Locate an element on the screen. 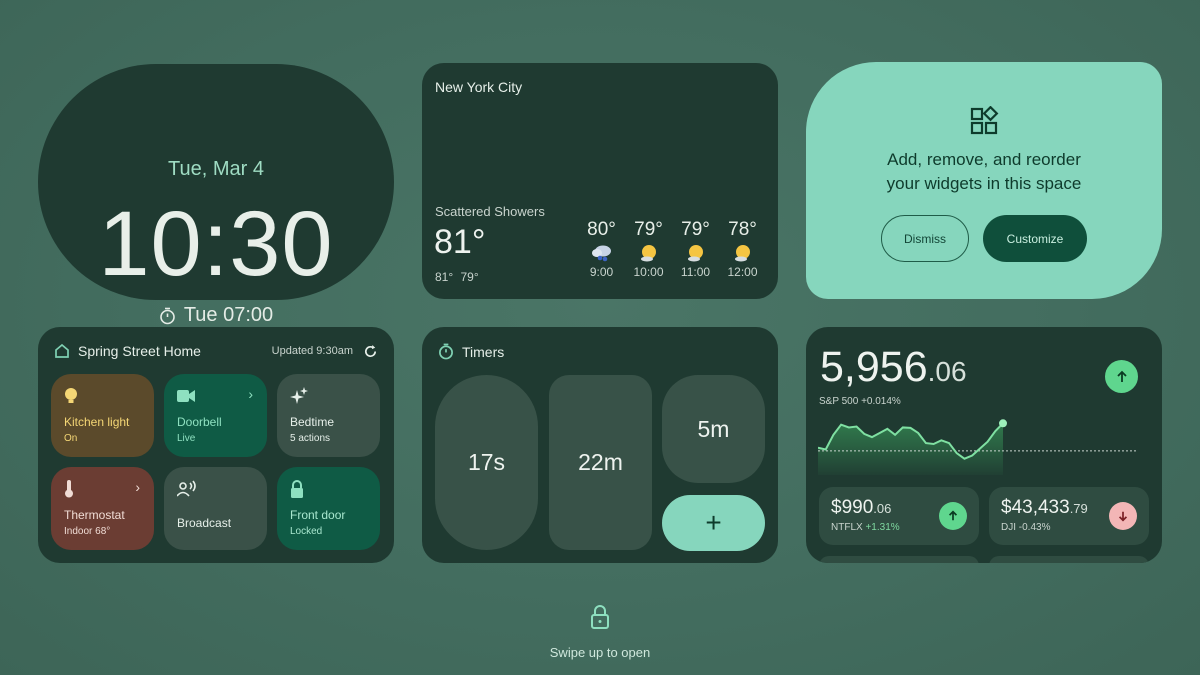 The width and height of the screenshot is (1200, 675). ticker-symbol: NTFLX is located at coordinates (847, 527).